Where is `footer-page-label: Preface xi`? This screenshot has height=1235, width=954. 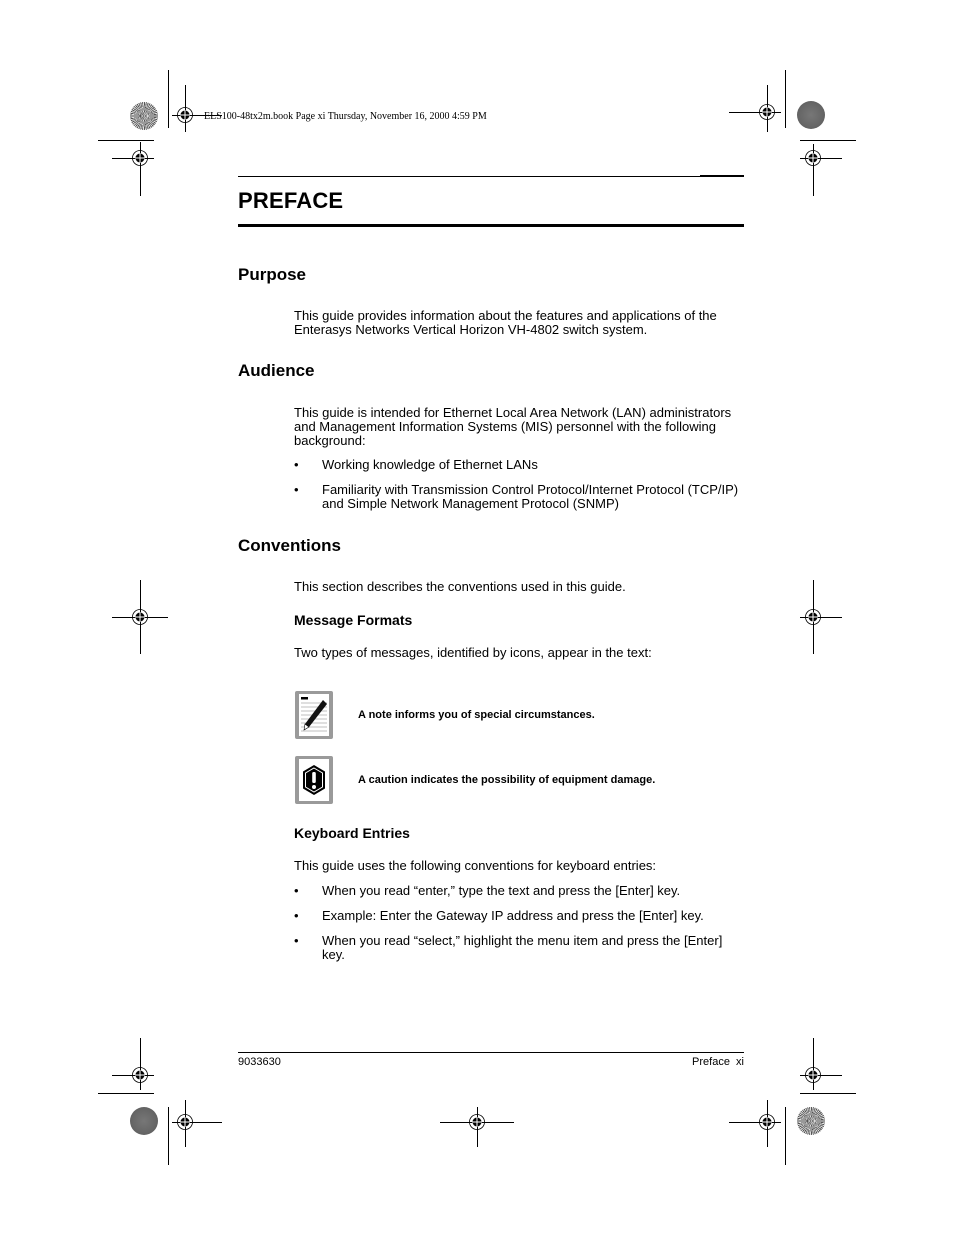 footer-page-label: Preface xi is located at coordinates (718, 1062).